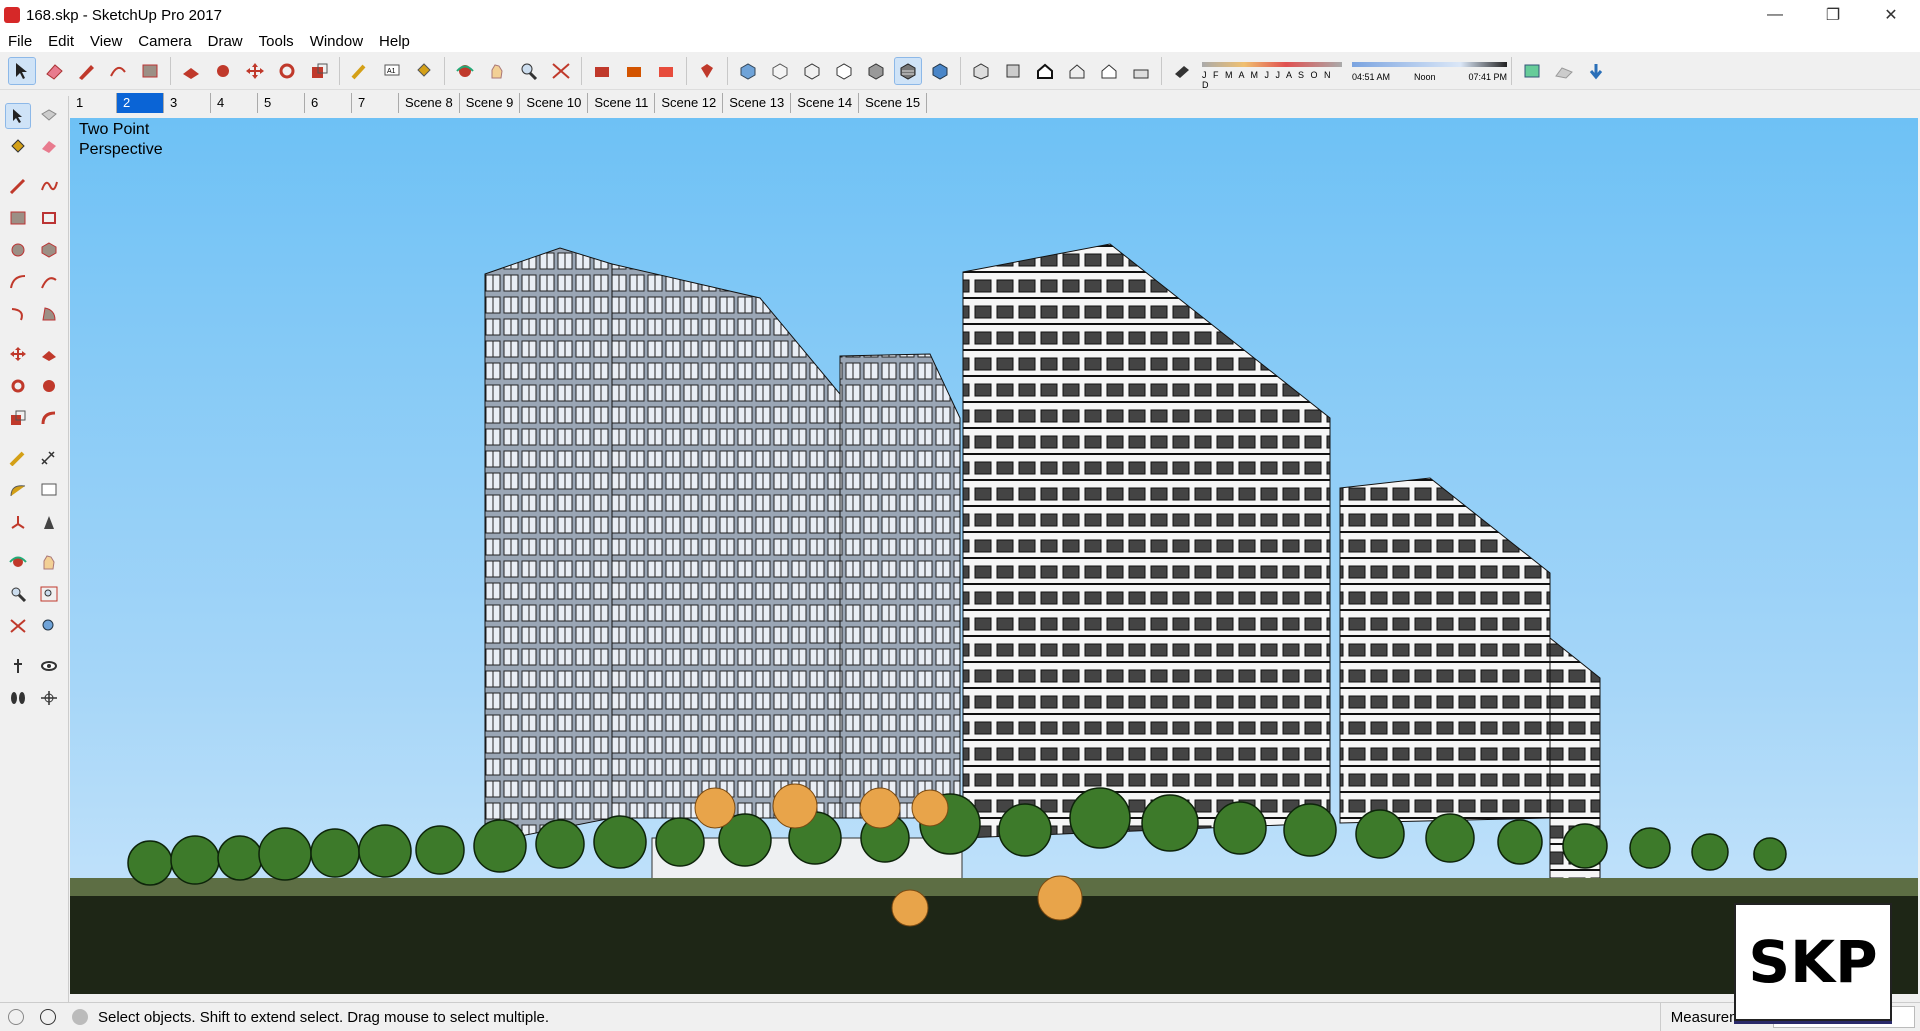 This screenshot has height=1031, width=1920. Describe the element at coordinates (49, 146) in the screenshot. I see `eraser-icon` at that location.